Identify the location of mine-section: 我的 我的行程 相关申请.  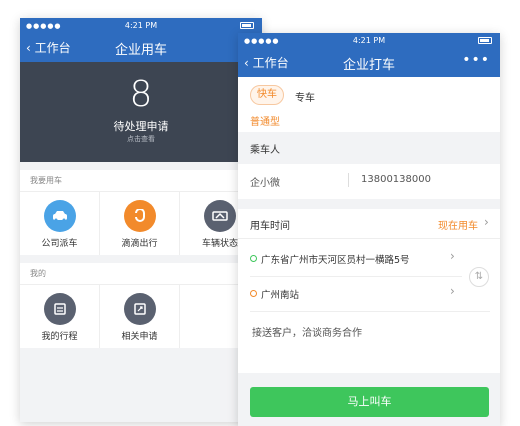
(141, 305).